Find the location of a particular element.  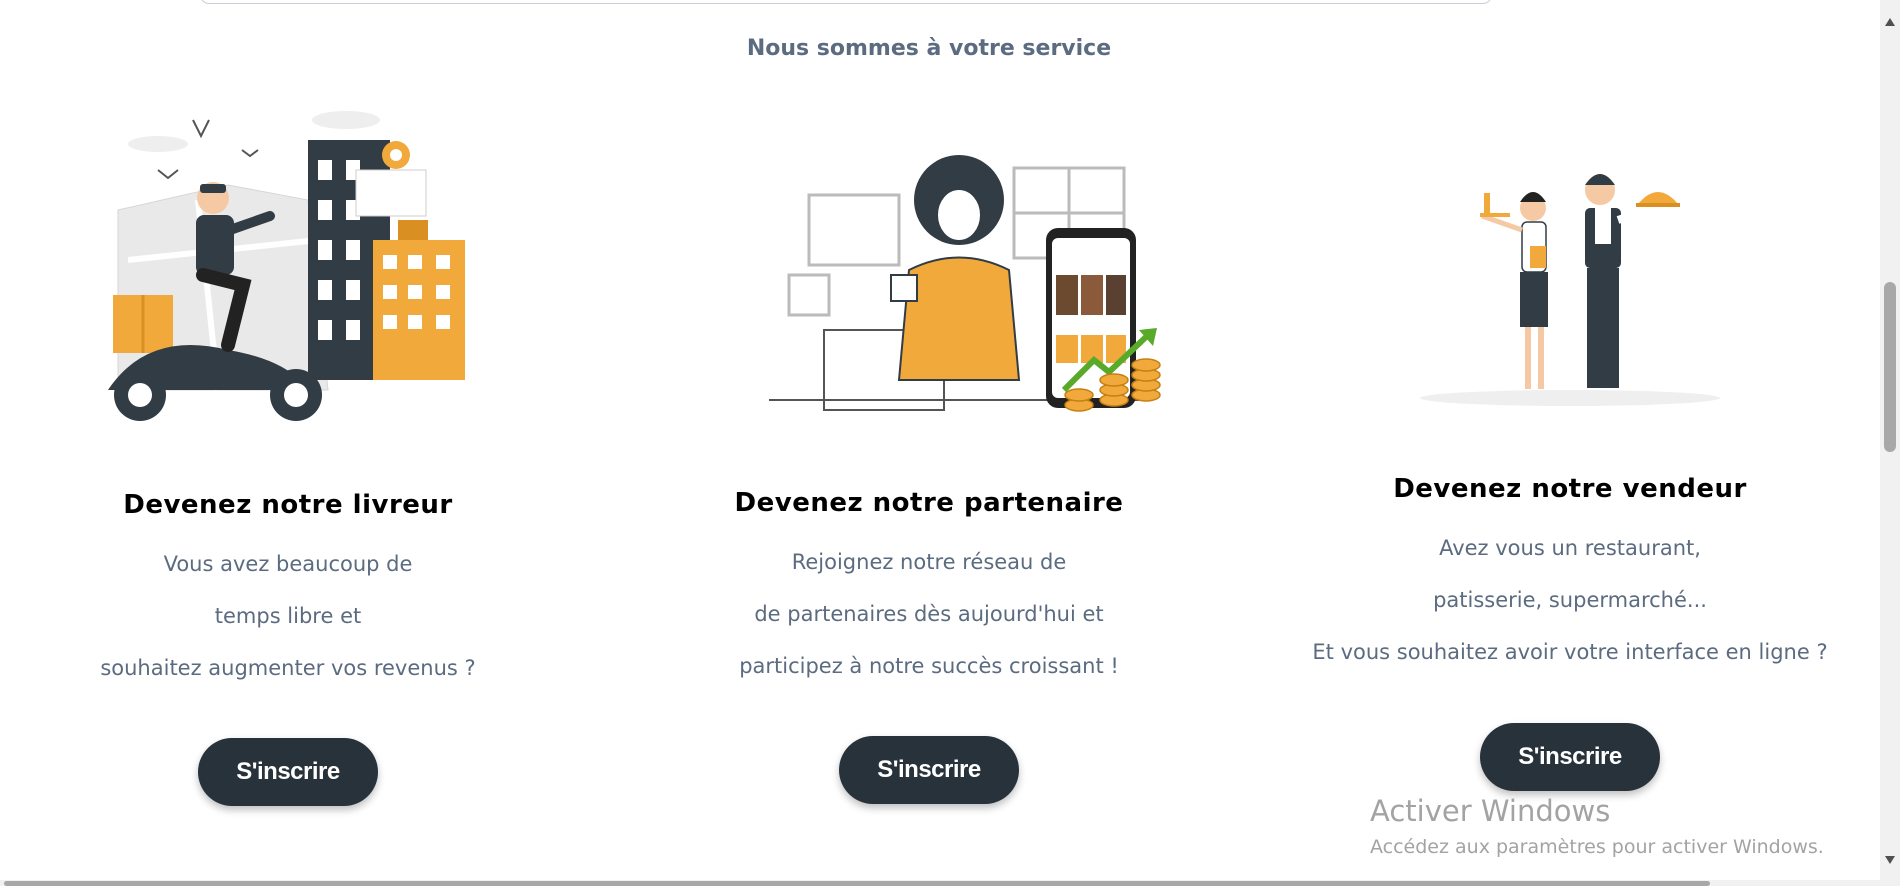

scroll-down-icon is located at coordinates (1890, 860).